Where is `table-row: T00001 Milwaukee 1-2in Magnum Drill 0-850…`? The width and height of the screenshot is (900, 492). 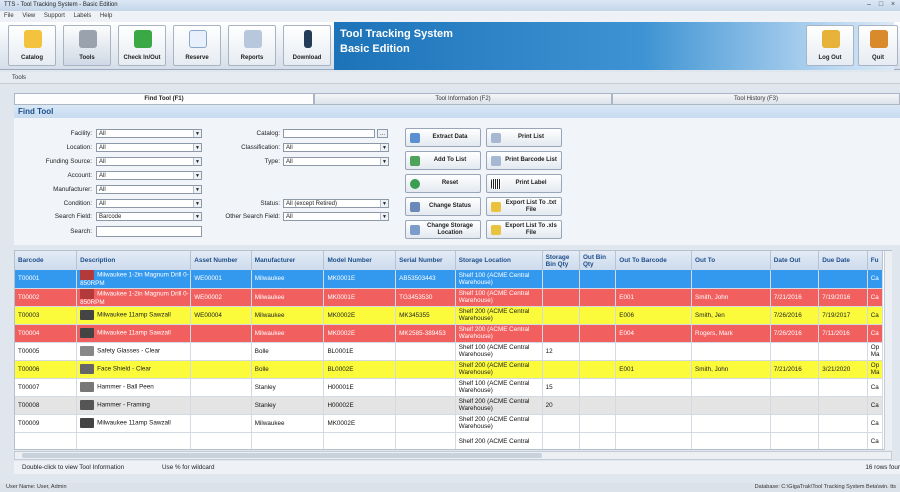
table-row: T00001 Milwaukee 1-2in Magnum Drill 0-850… is located at coordinates (449, 279).